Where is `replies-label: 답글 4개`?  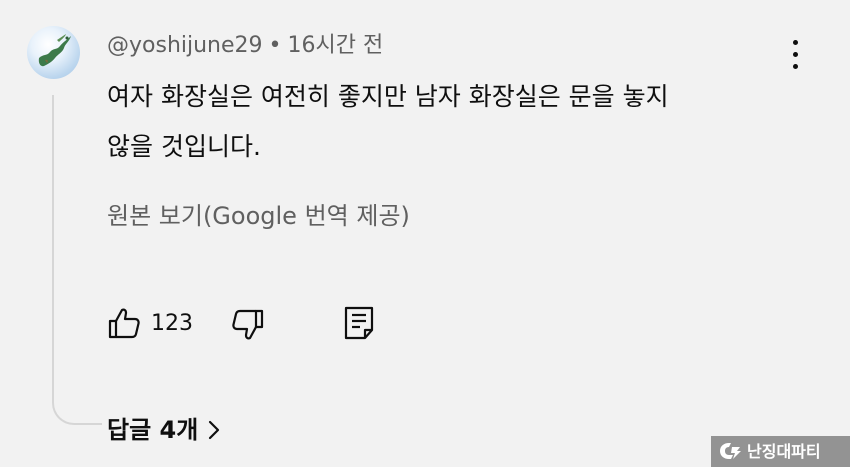
replies-label: 답글 4개 is located at coordinates (153, 430).